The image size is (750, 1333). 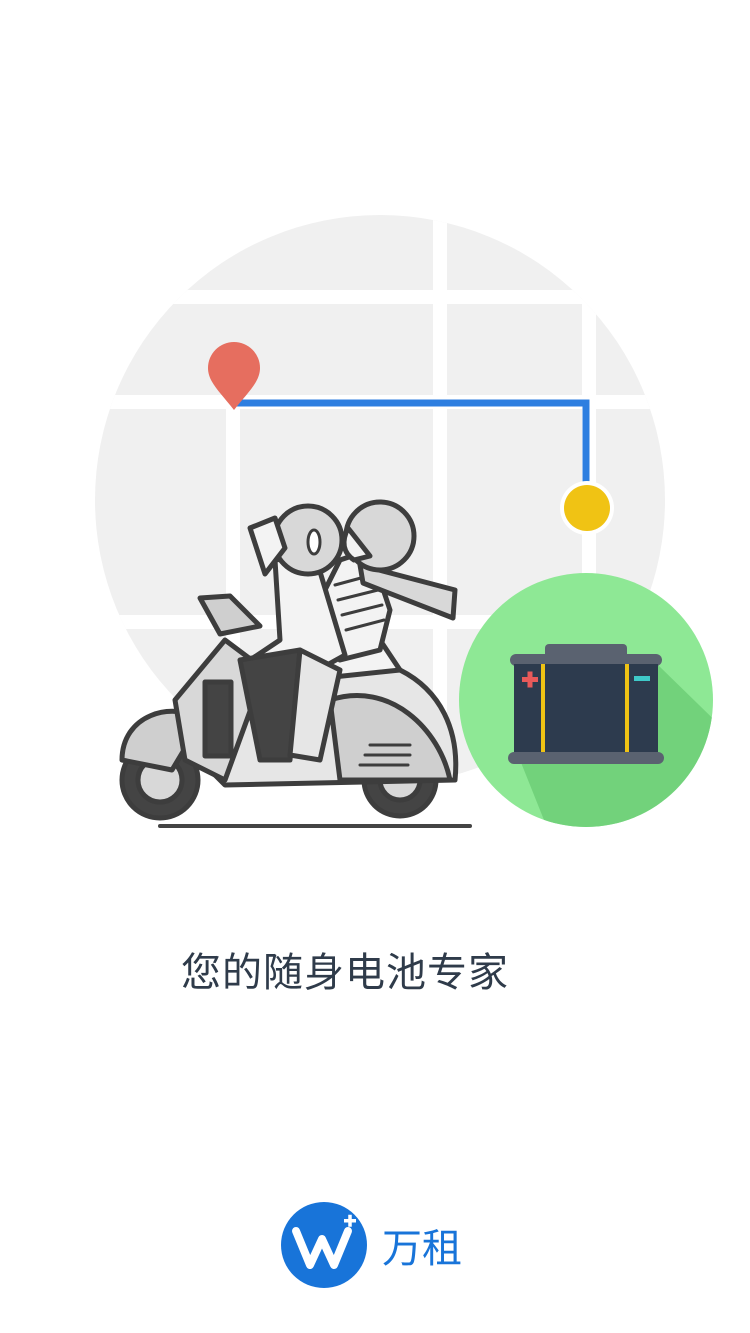 What do you see at coordinates (586, 700) in the screenshot?
I see `battery-icon` at bounding box center [586, 700].